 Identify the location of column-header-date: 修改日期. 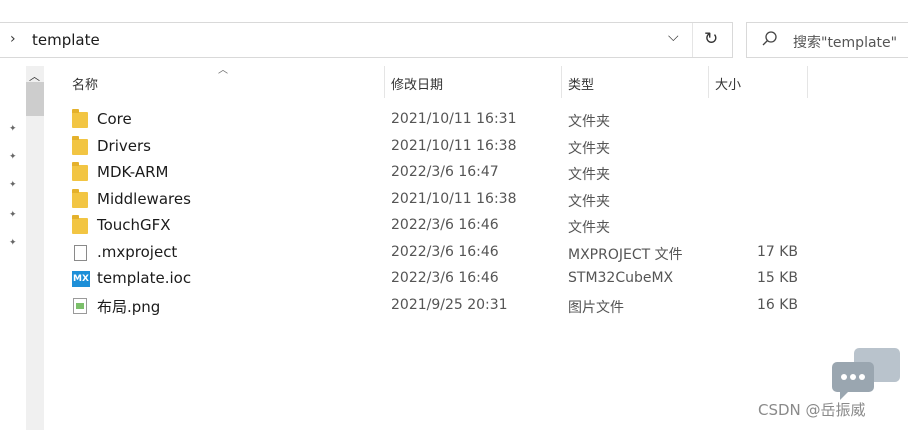
(473, 82).